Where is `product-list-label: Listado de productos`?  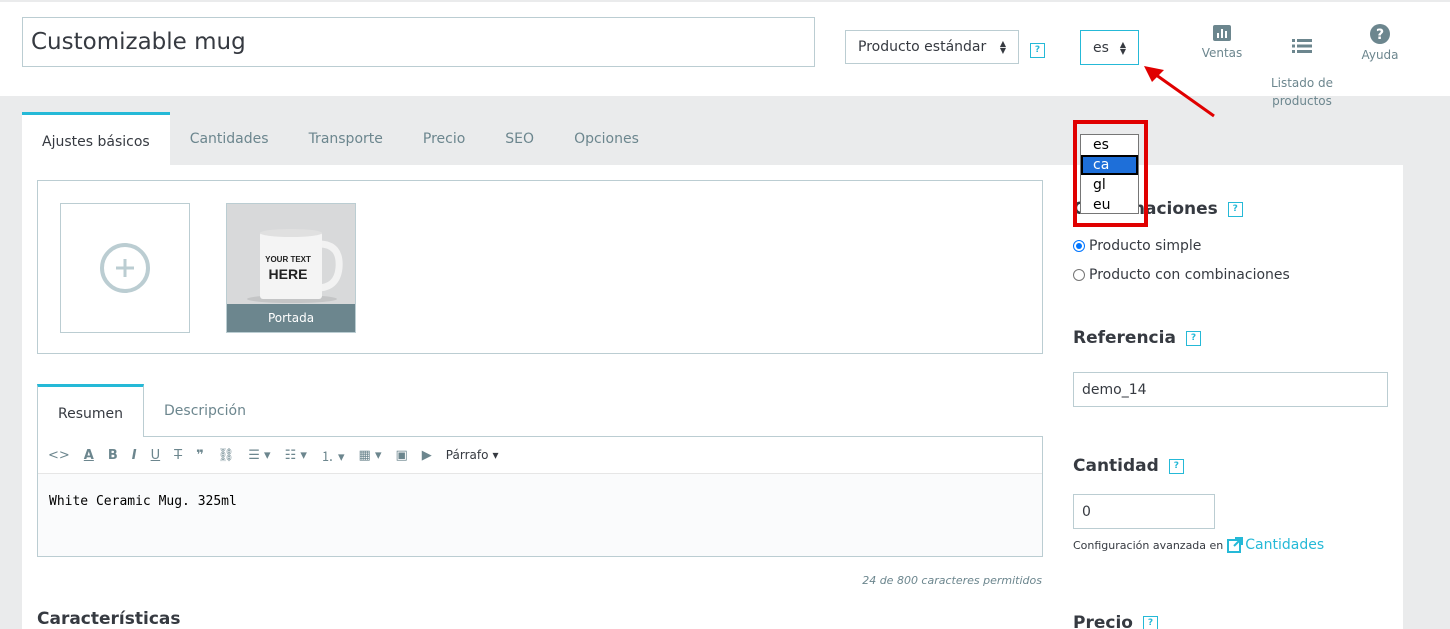
product-list-label: Listado de productos is located at coordinates (1302, 92).